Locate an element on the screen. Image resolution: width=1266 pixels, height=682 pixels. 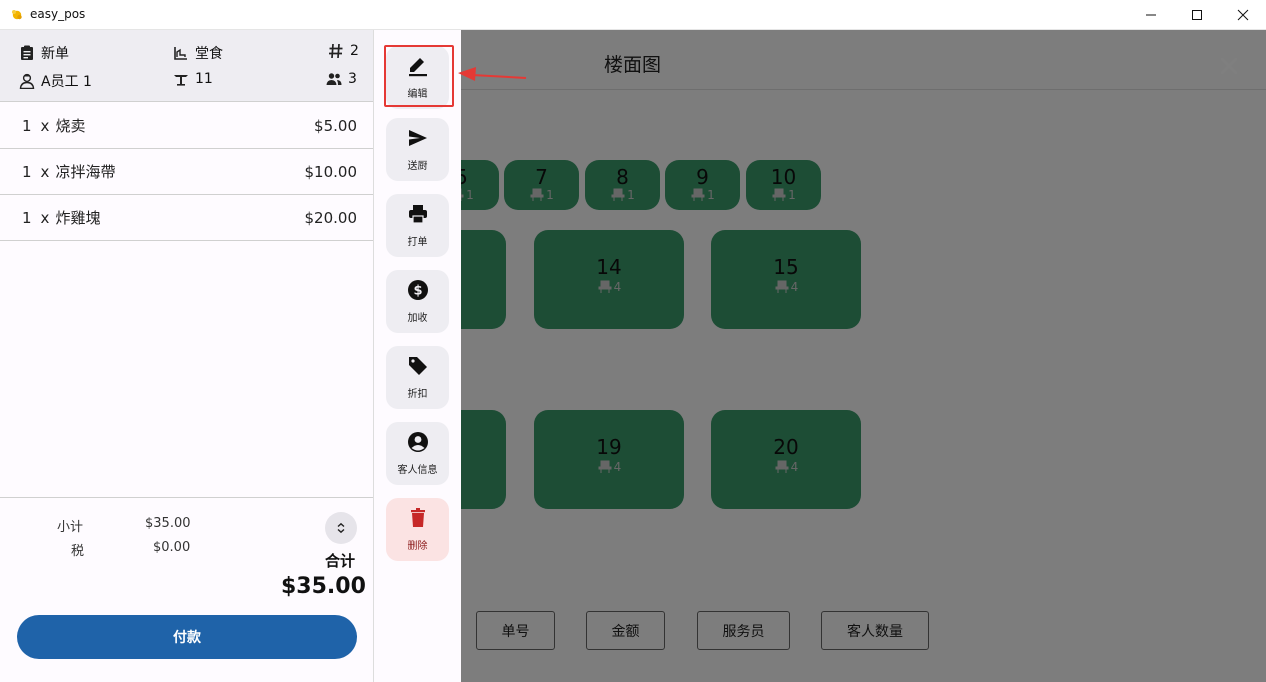
item-name: 炸雞塊 is located at coordinates (78, 218).